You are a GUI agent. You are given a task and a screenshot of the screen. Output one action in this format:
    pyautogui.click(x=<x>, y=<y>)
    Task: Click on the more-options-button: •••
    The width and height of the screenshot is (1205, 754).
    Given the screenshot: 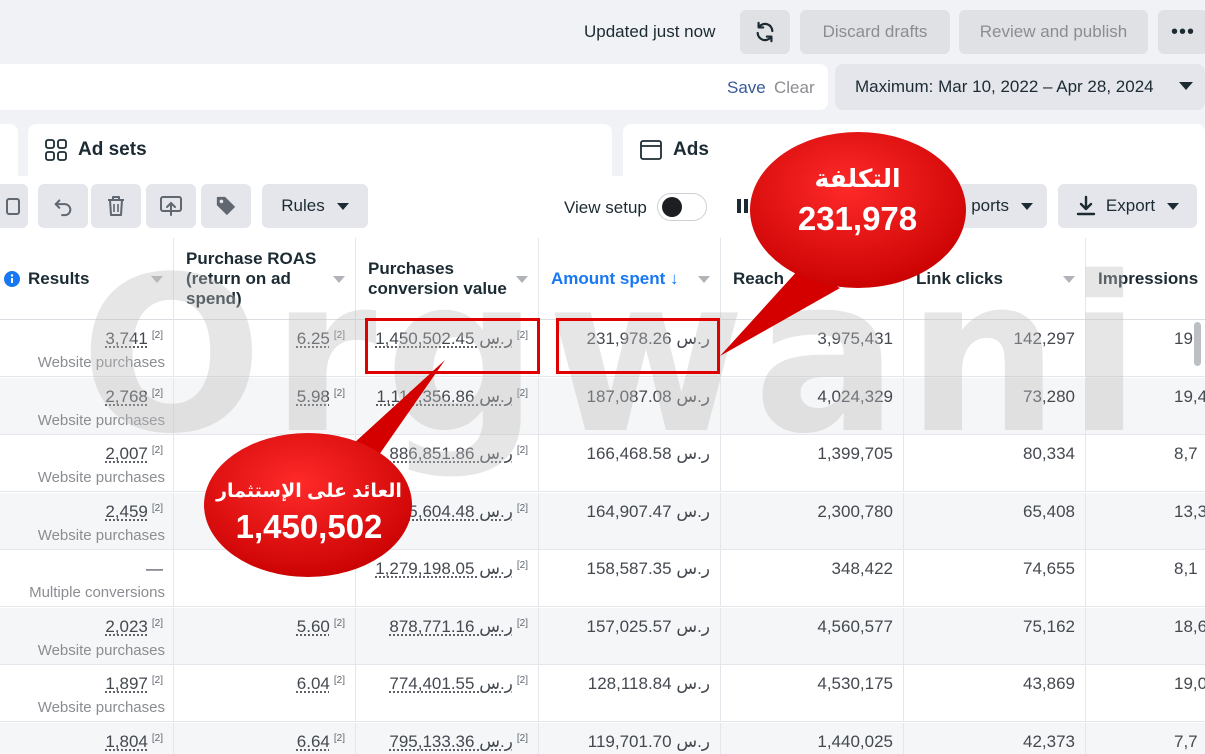 What is the action you would take?
    pyautogui.click(x=1181, y=32)
    